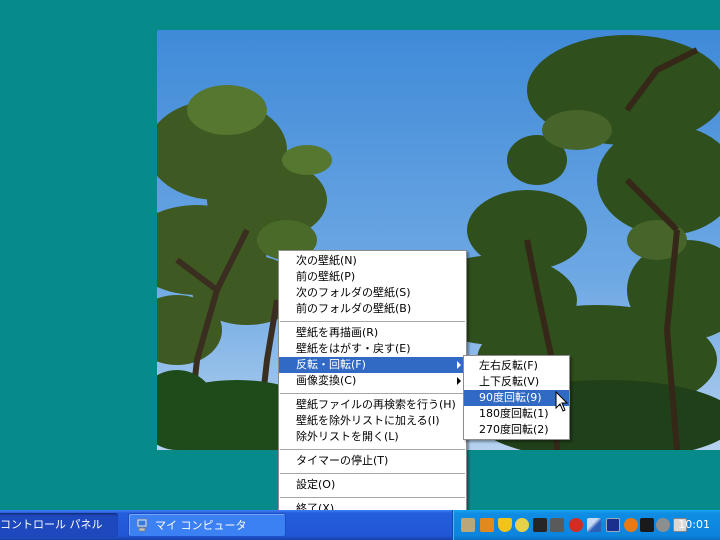 This screenshot has height=540, width=720. Describe the element at coordinates (201, 525) in the screenshot. I see `taskbar-button-my-computer-label: マイ コンピュータ` at that location.